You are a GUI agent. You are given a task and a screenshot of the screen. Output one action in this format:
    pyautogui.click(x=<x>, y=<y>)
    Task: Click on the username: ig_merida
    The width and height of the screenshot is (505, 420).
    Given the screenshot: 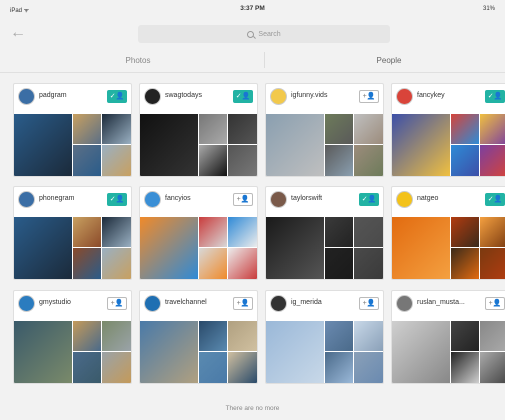 What is the action you would take?
    pyautogui.click(x=306, y=302)
    